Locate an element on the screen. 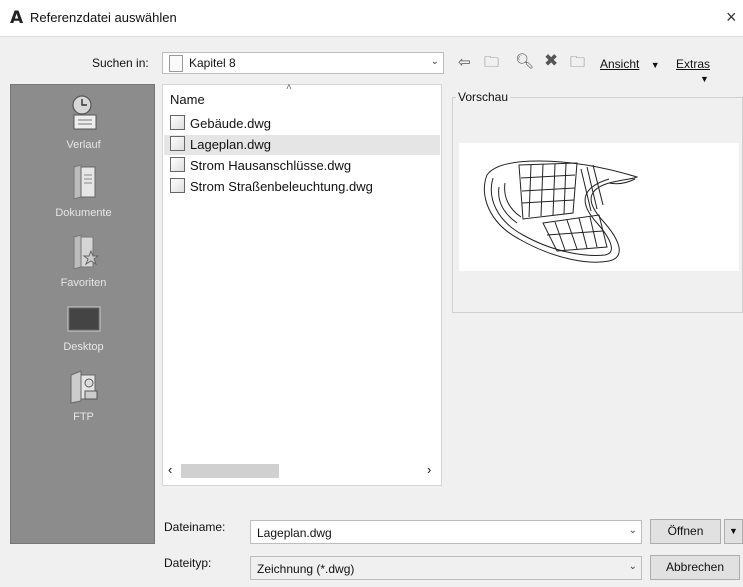 The height and width of the screenshot is (587, 743). look-in-value: Kapitel 8 is located at coordinates (212, 63).